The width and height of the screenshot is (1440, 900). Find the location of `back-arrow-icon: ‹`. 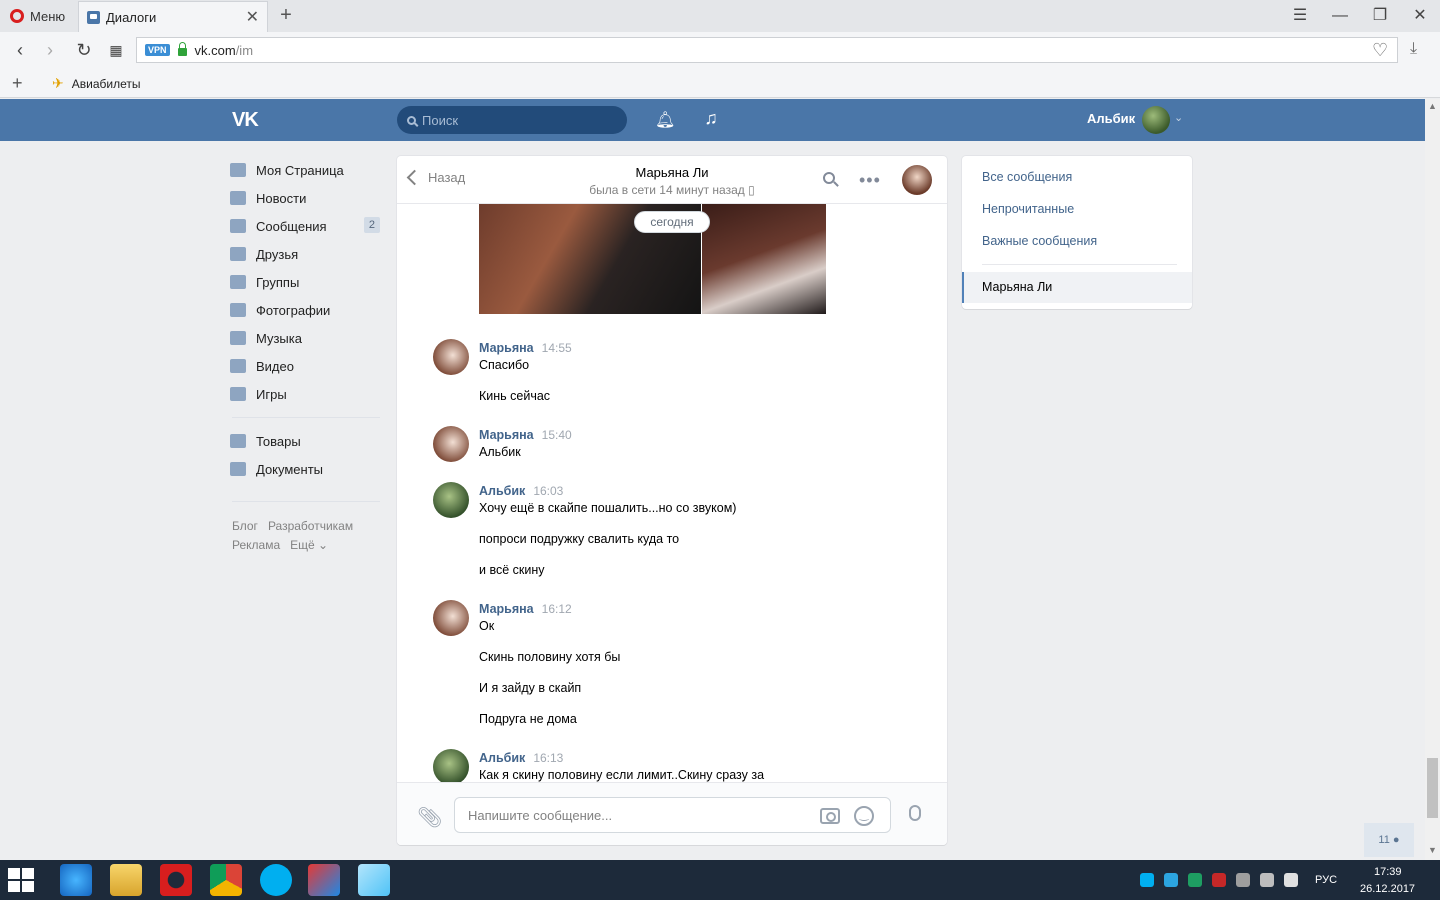

back-arrow-icon: ‹ is located at coordinates (20, 50).